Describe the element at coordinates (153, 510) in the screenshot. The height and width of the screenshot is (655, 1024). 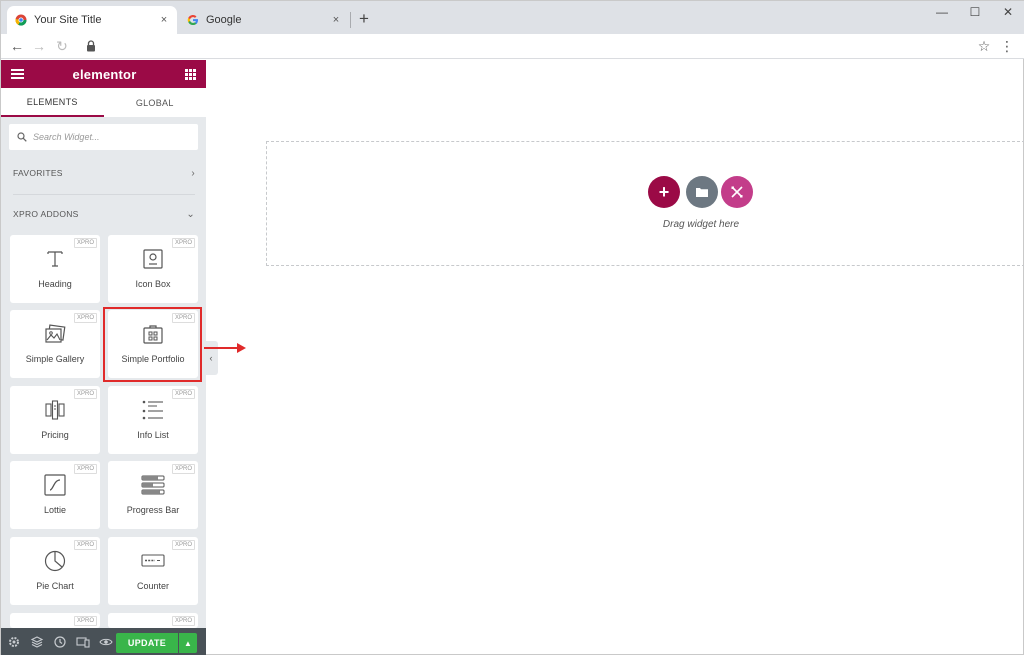
I see `widget-label: Progress Bar` at that location.